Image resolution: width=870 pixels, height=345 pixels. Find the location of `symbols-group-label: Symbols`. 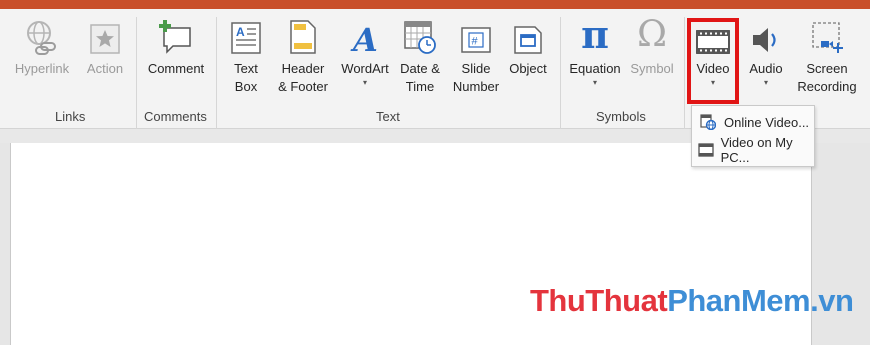

symbols-group-label: Symbols is located at coordinates (621, 116).